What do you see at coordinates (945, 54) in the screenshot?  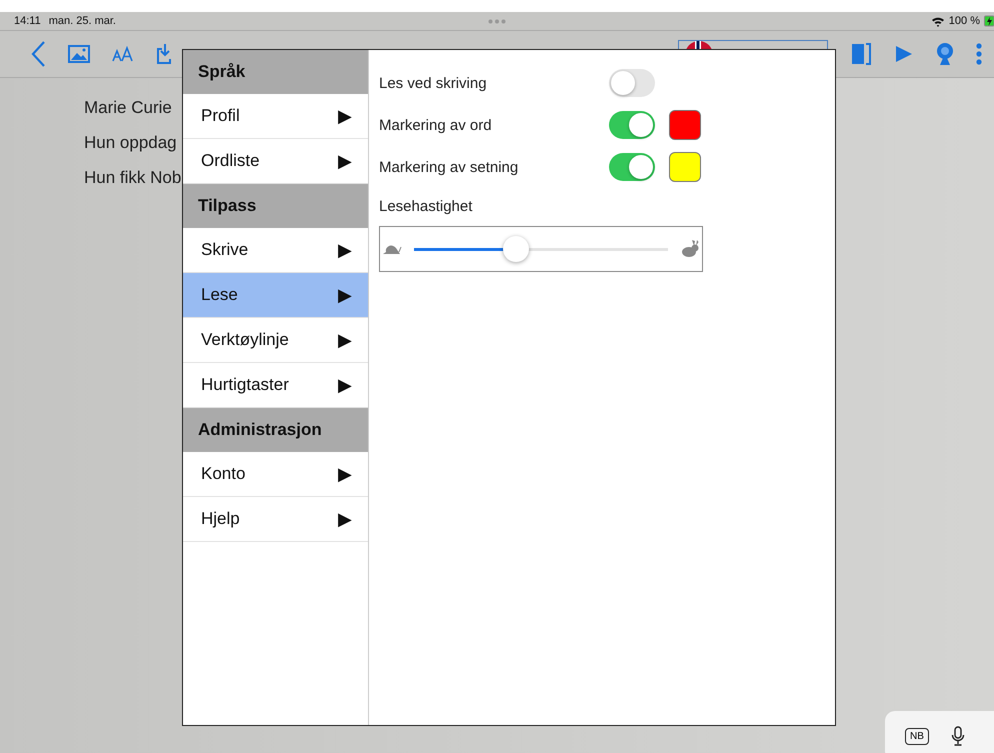 I see `webcam-icon` at bounding box center [945, 54].